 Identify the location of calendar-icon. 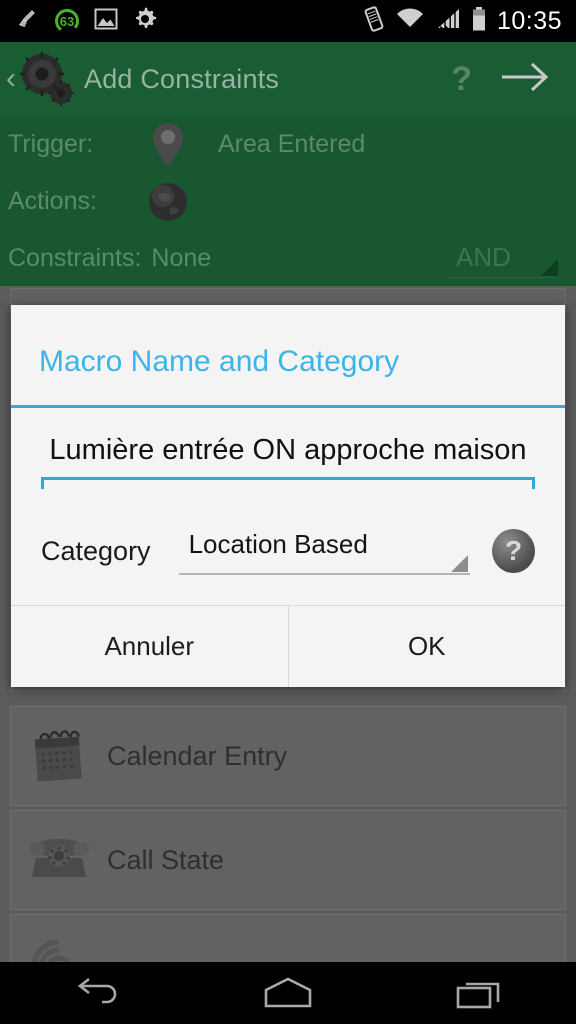
(59, 756).